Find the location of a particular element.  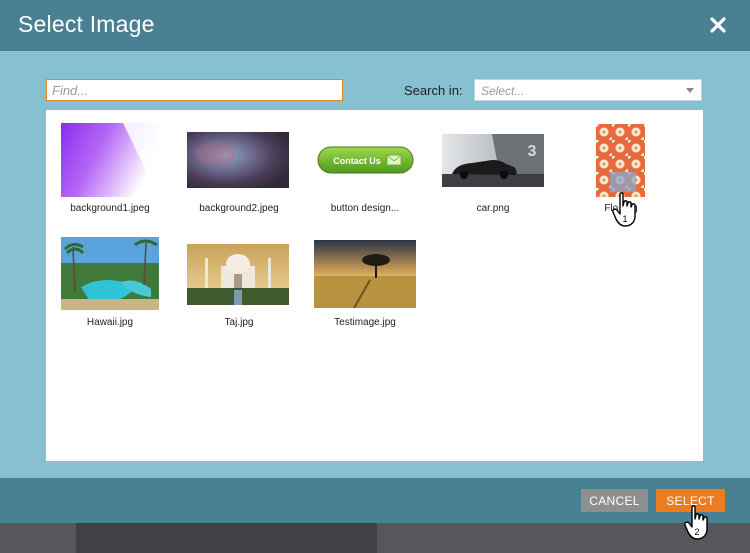

image-tile-testimage: Testimage.jpg is located at coordinates (365, 284).